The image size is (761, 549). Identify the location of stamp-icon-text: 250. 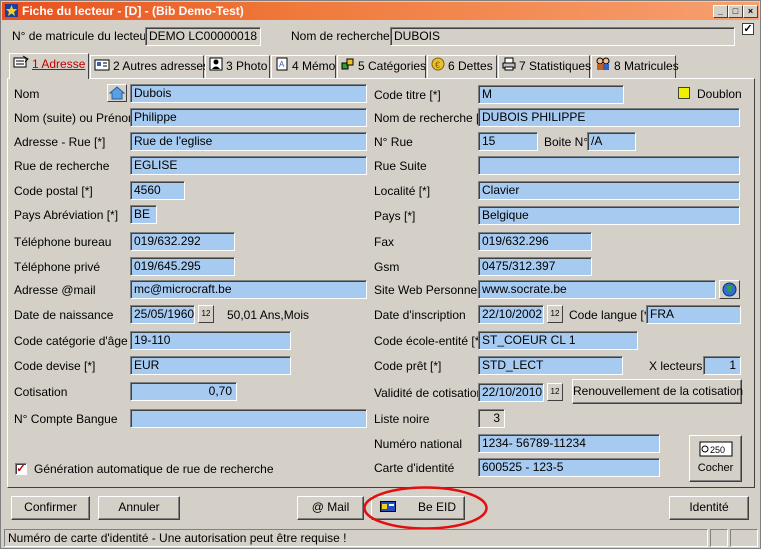
(717, 450).